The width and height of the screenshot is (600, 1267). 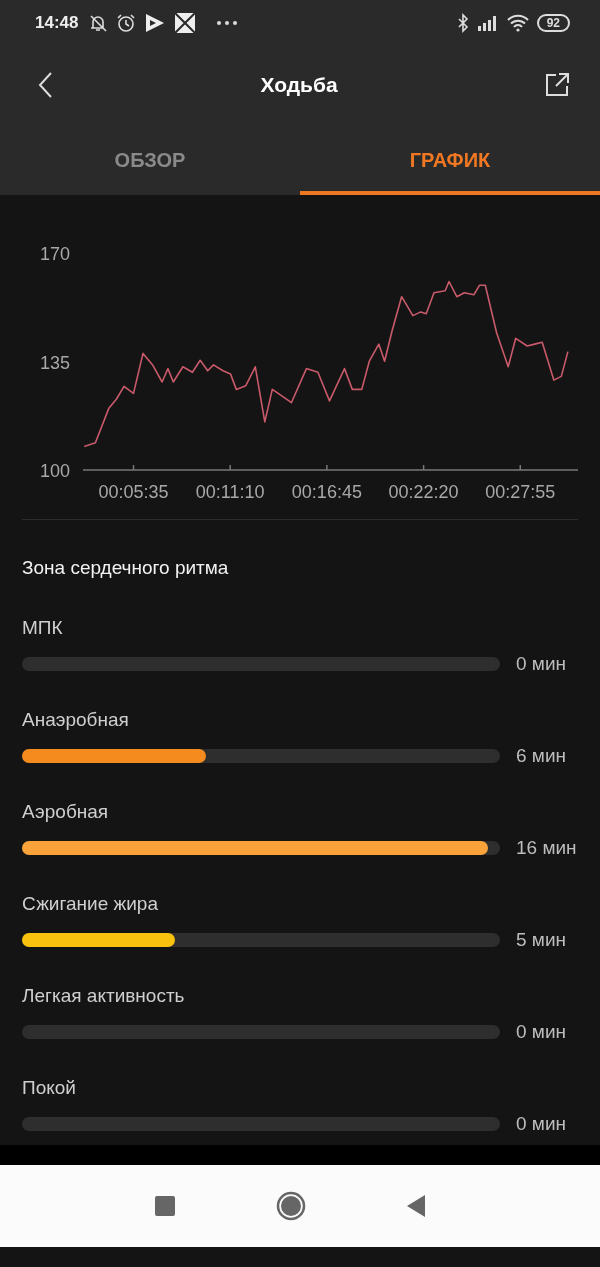 I want to click on home-button, so click(x=291, y=1206).